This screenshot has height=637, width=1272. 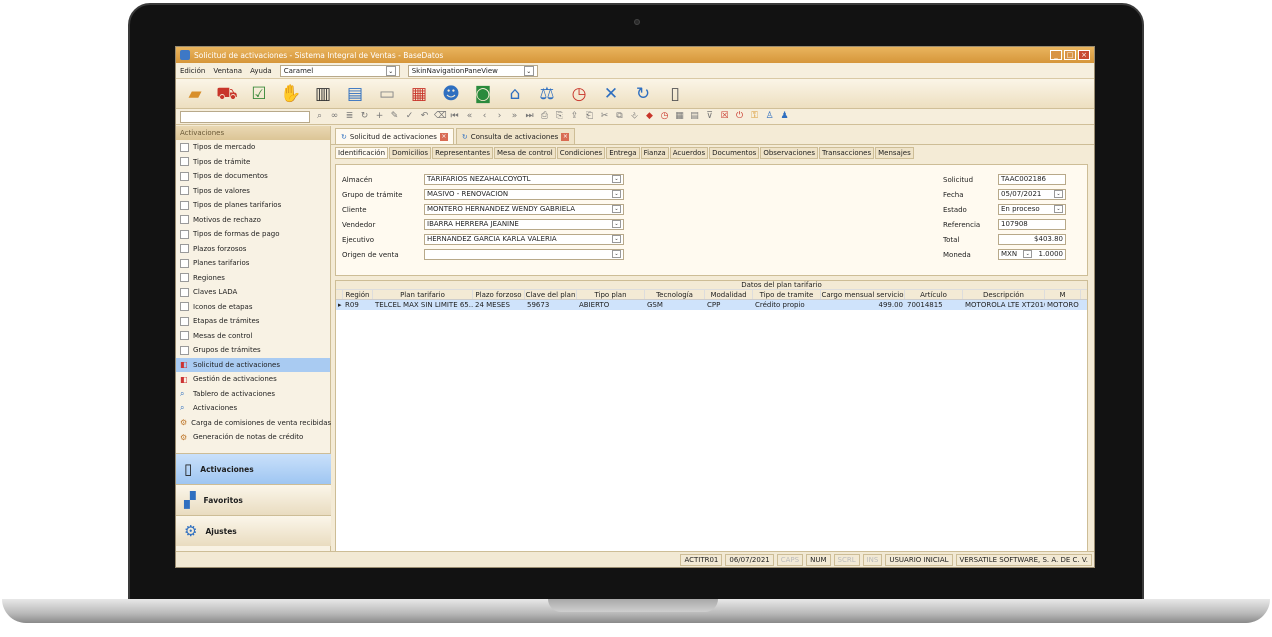 I want to click on lock-icon: ⚿, so click(x=754, y=116).